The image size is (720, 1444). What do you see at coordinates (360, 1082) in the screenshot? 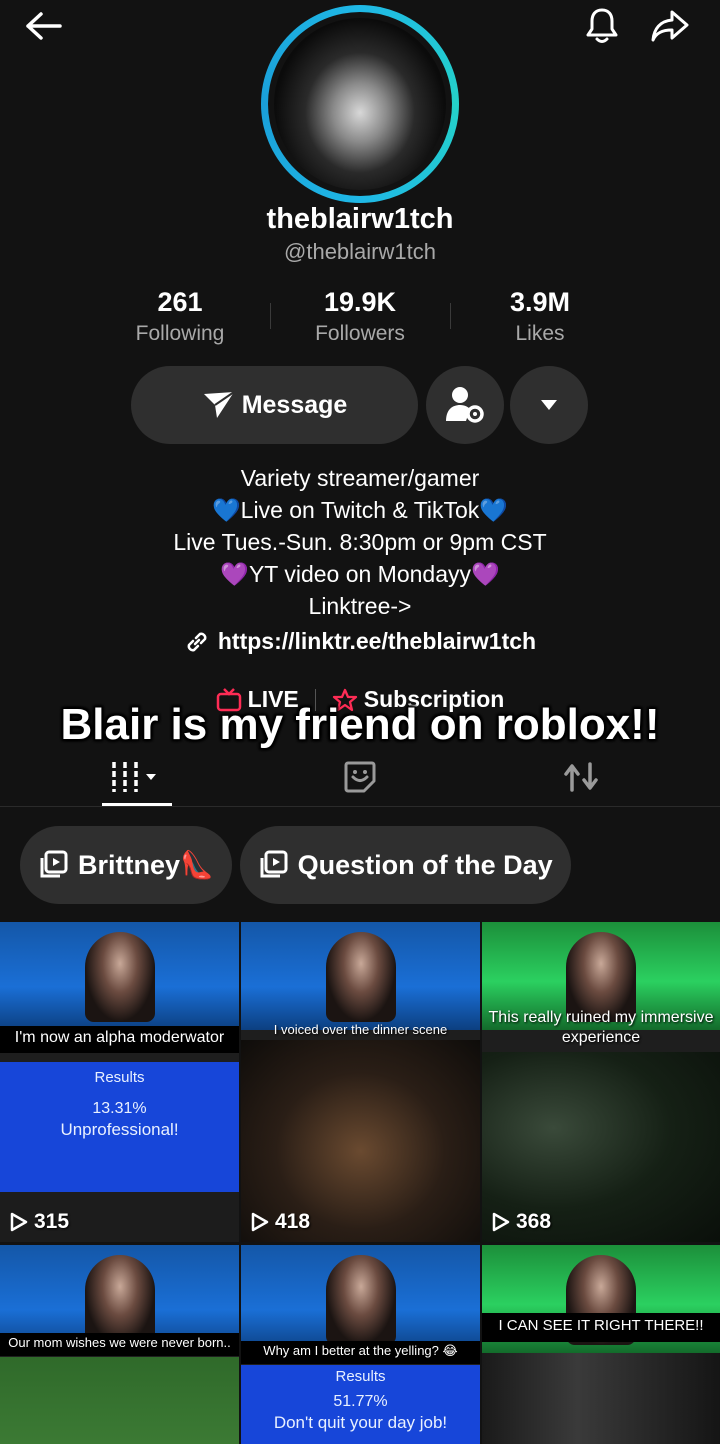
I see `video-thumbnail: I voiced over the dinner scene 418` at bounding box center [360, 1082].